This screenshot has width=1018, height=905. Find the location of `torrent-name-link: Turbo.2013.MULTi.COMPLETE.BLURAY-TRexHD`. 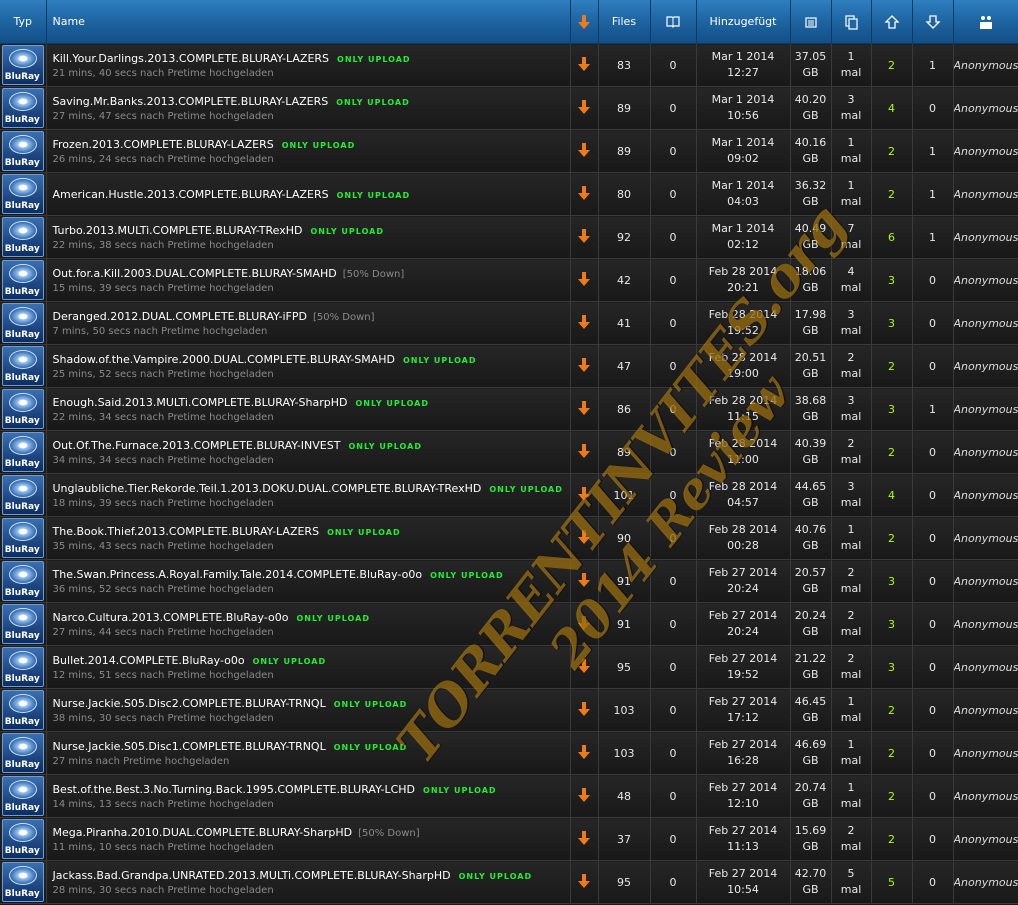

torrent-name-link: Turbo.2013.MULTi.COMPLETE.BLURAY-TRexHD is located at coordinates (178, 230).